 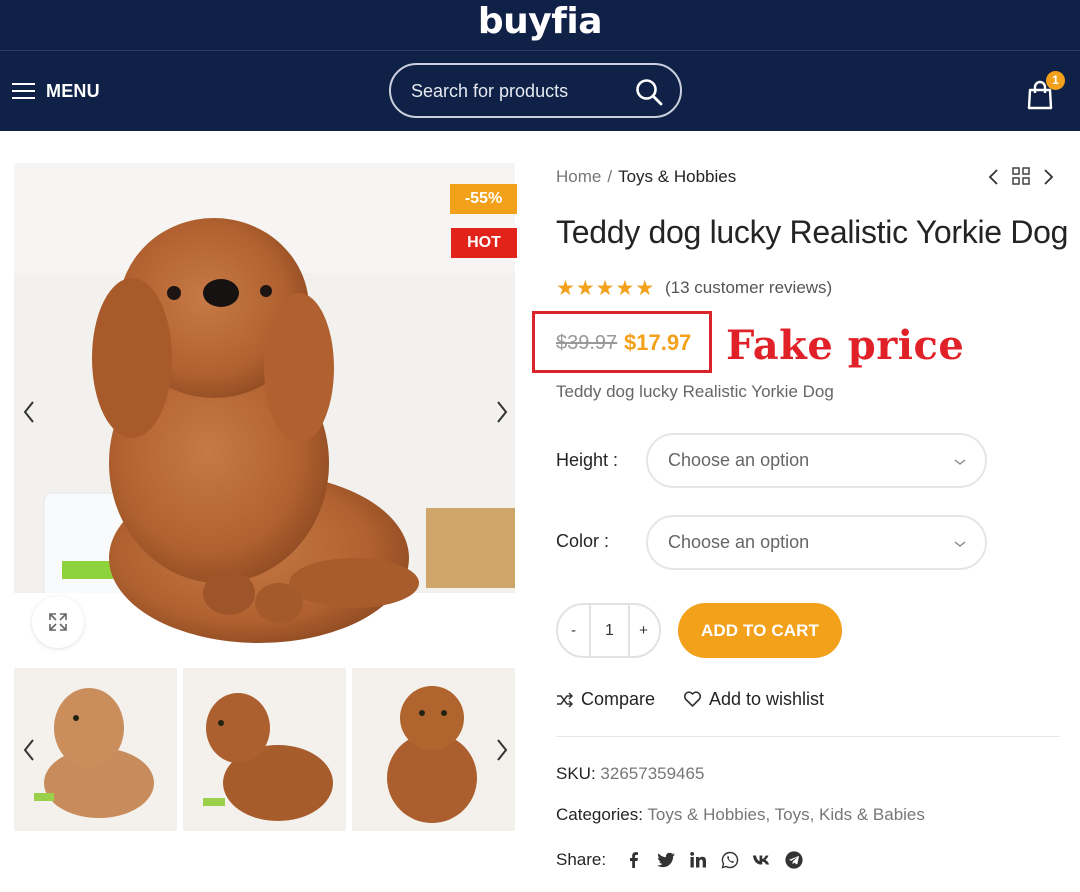 What do you see at coordinates (850, 814) in the screenshot?
I see `category-link-2: Toys, Kids & Babies` at bounding box center [850, 814].